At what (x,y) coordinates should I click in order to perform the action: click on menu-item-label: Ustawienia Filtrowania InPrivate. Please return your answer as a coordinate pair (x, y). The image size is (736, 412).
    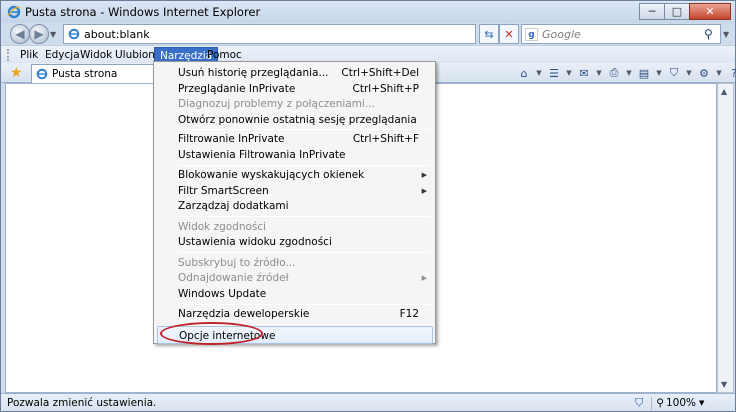
    Looking at the image, I should click on (262, 155).